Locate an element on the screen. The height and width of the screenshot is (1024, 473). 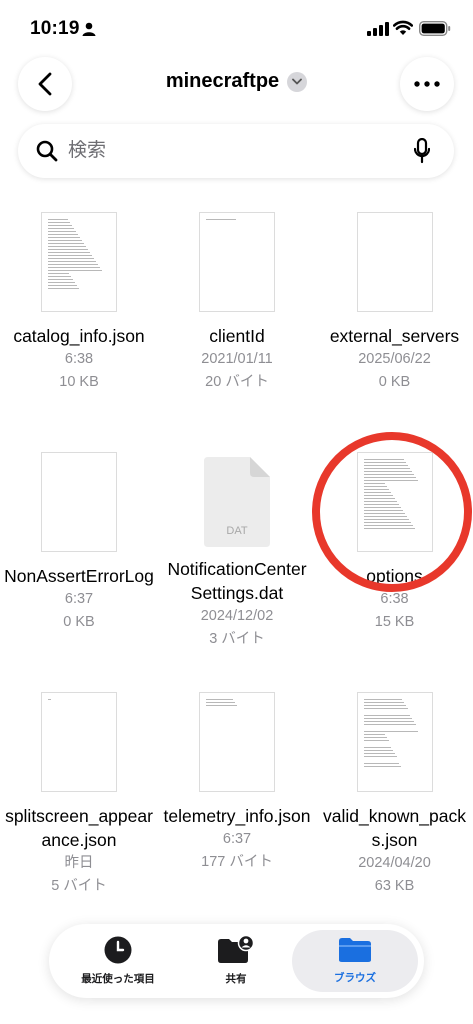
clock-icon is located at coordinates (118, 950).